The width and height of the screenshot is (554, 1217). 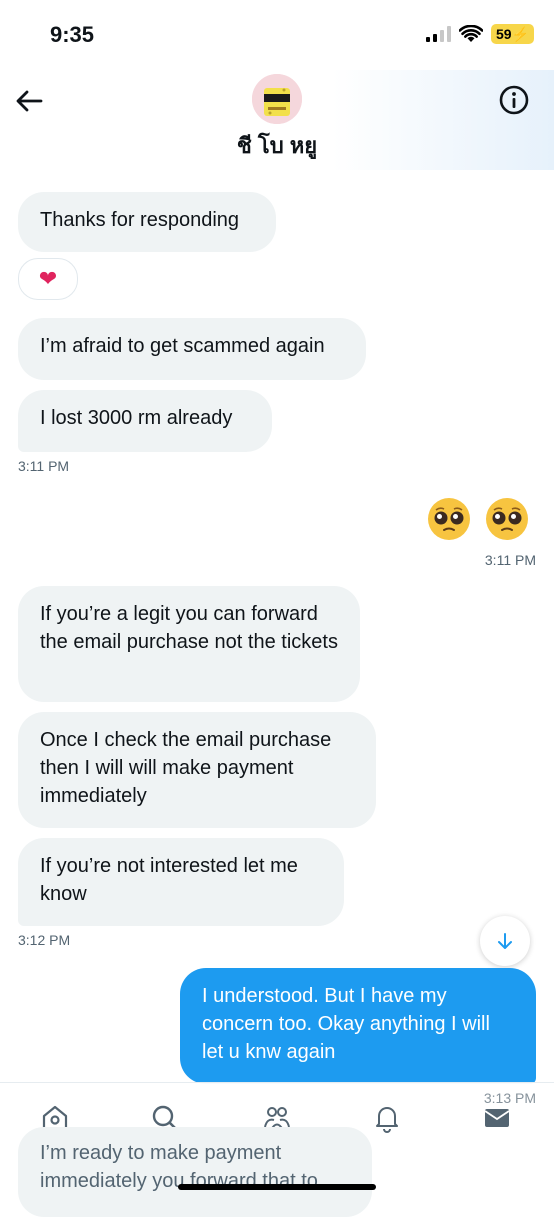 What do you see at coordinates (277, 145) in the screenshot?
I see `contact-name: ชี โบ หยู` at bounding box center [277, 145].